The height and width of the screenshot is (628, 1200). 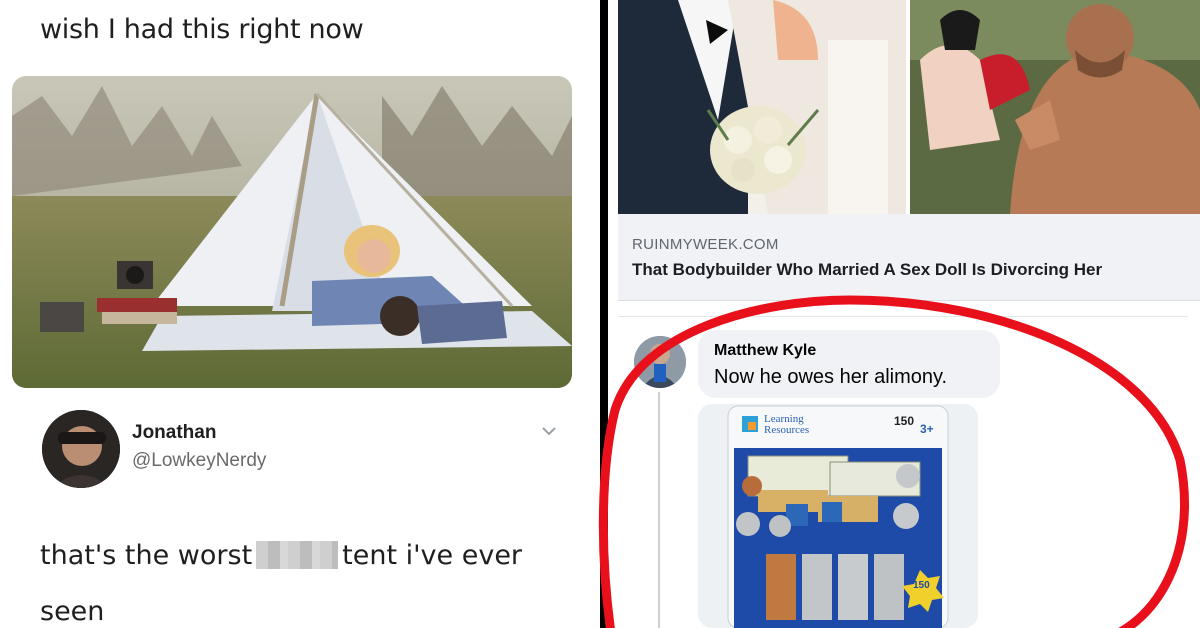 I want to click on censor-block, so click(x=297, y=555).